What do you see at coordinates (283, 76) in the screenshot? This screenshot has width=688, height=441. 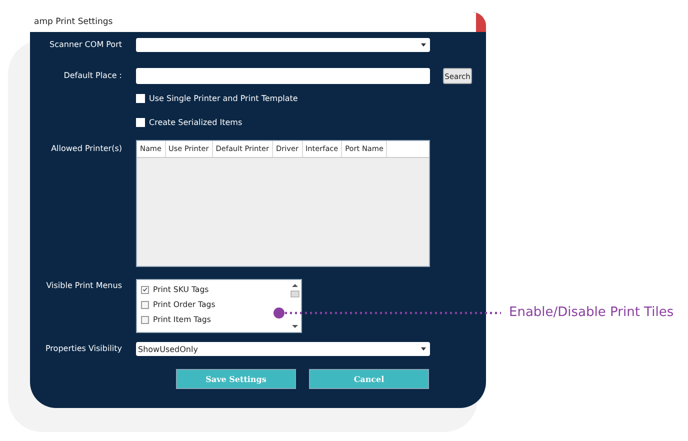 I see `default-place-field` at bounding box center [283, 76].